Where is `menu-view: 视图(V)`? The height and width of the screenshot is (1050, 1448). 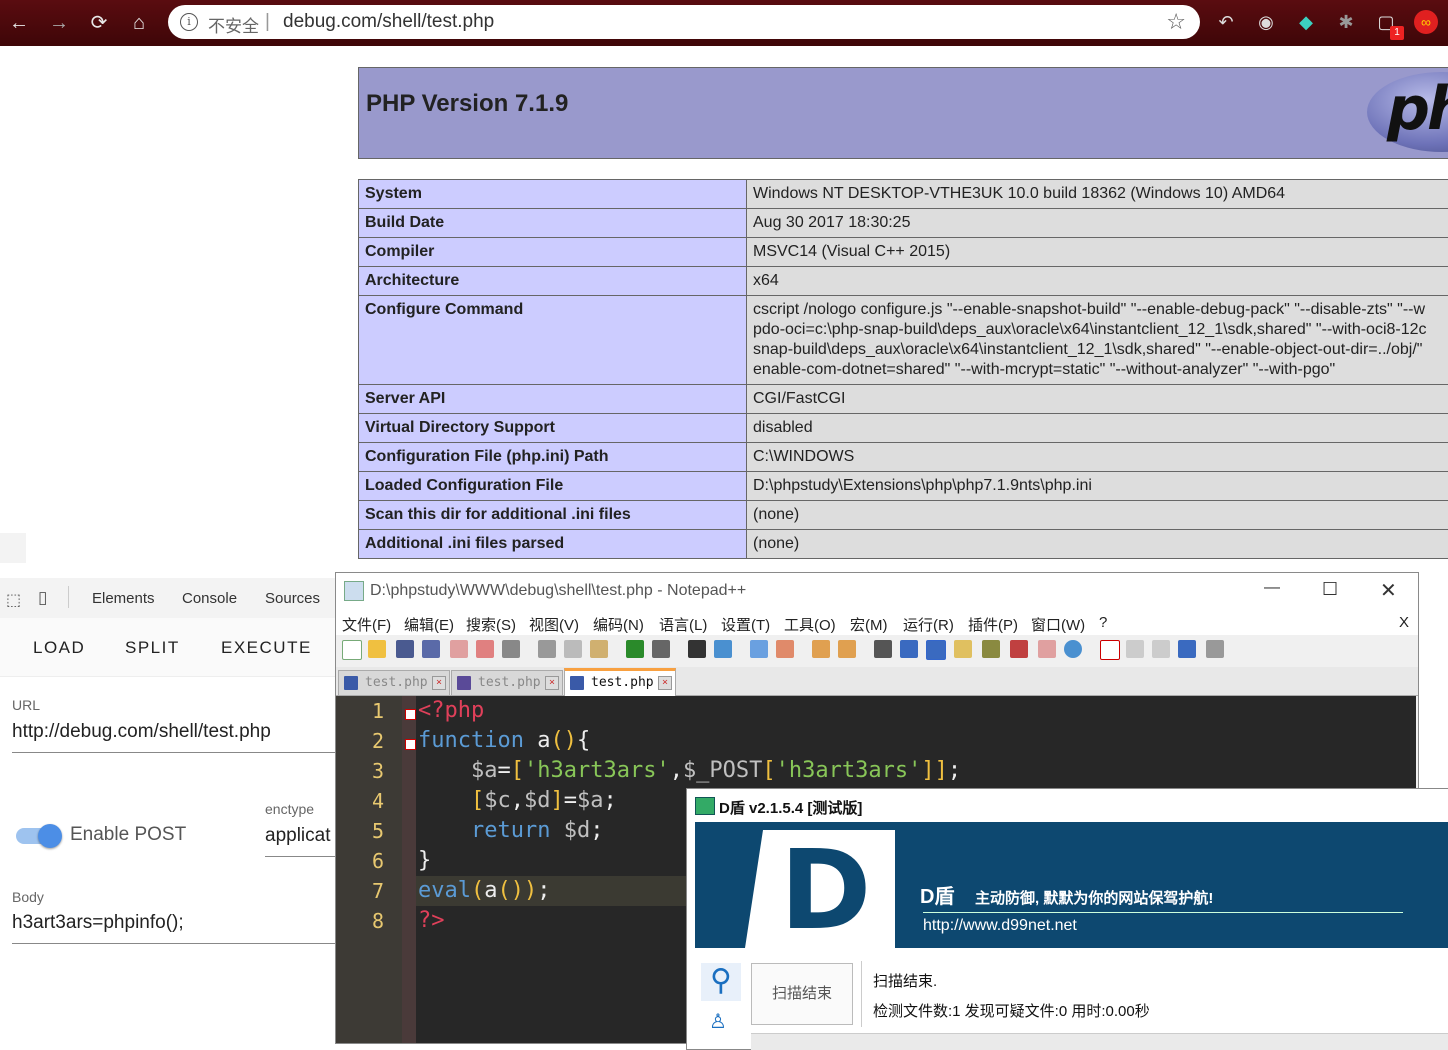 menu-view: 视图(V) is located at coordinates (554, 624).